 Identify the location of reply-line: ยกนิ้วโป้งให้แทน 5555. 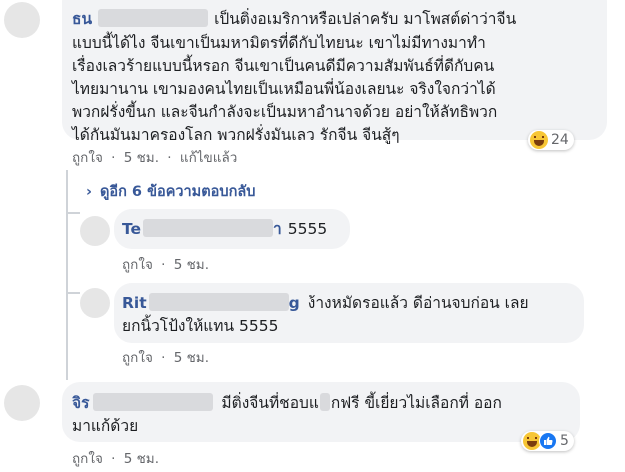
(200, 326).